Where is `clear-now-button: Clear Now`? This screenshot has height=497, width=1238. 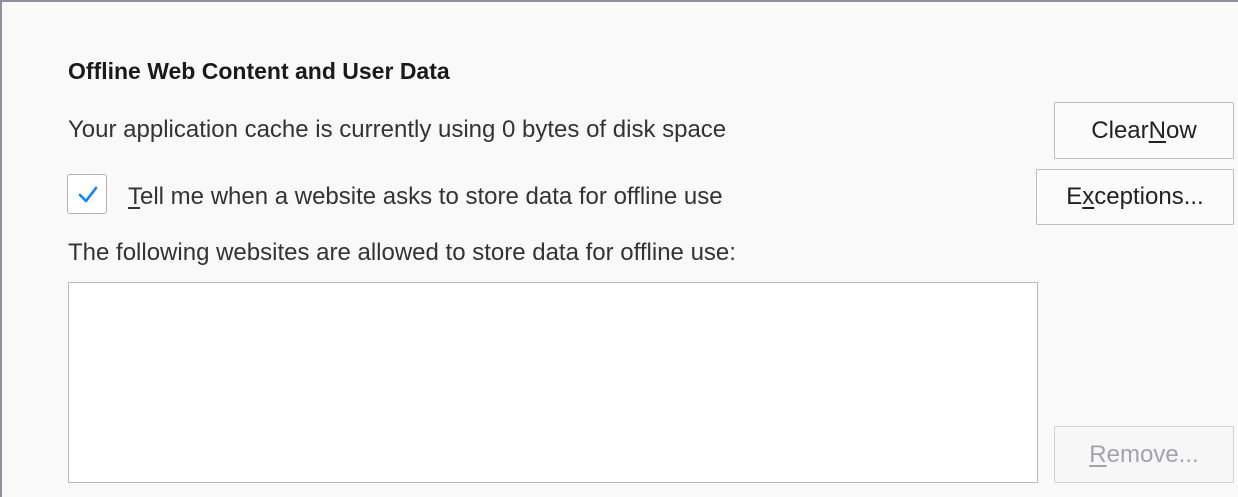
clear-now-button: Clear Now is located at coordinates (1144, 130).